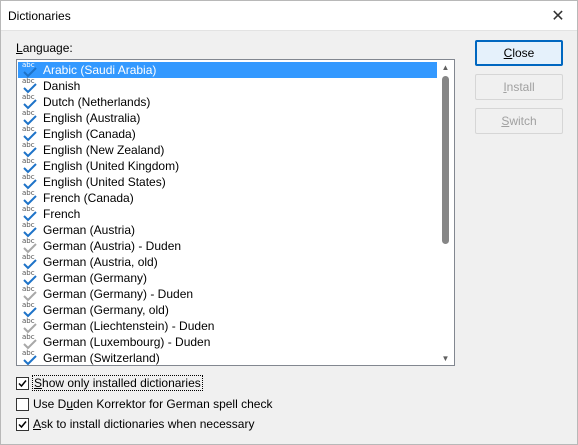  What do you see at coordinates (88, 198) in the screenshot?
I see `language-label-text: French (Canada)` at bounding box center [88, 198].